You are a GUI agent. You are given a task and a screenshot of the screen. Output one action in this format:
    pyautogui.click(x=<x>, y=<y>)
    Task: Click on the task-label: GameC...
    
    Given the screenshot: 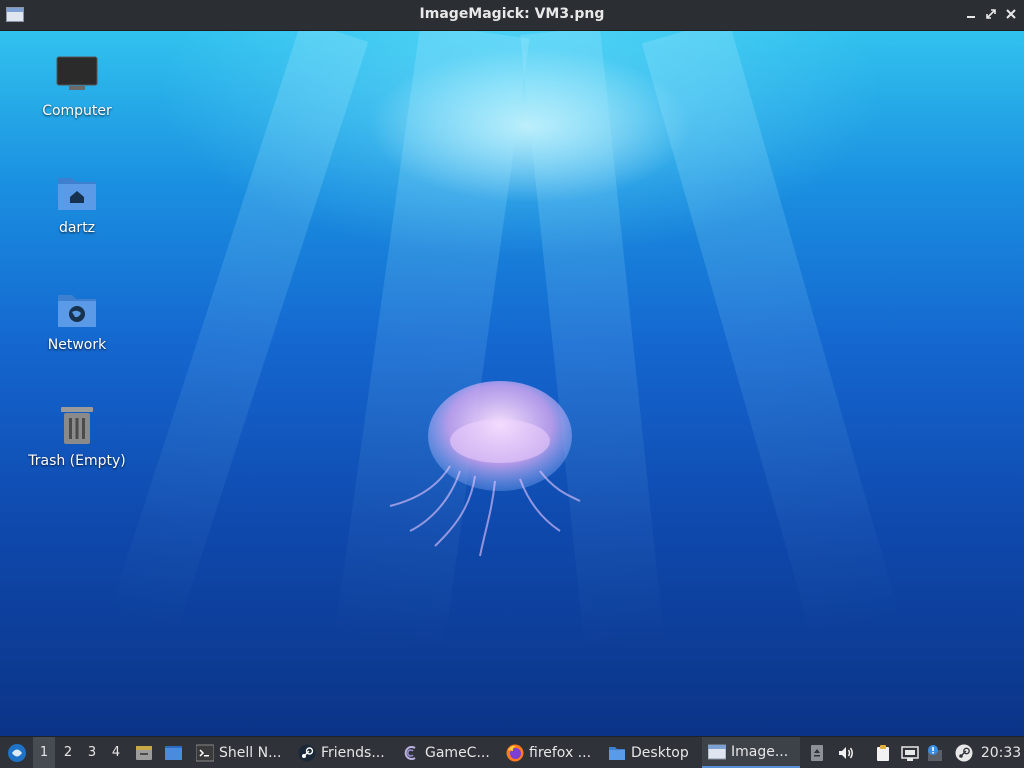 What is the action you would take?
    pyautogui.click(x=457, y=752)
    